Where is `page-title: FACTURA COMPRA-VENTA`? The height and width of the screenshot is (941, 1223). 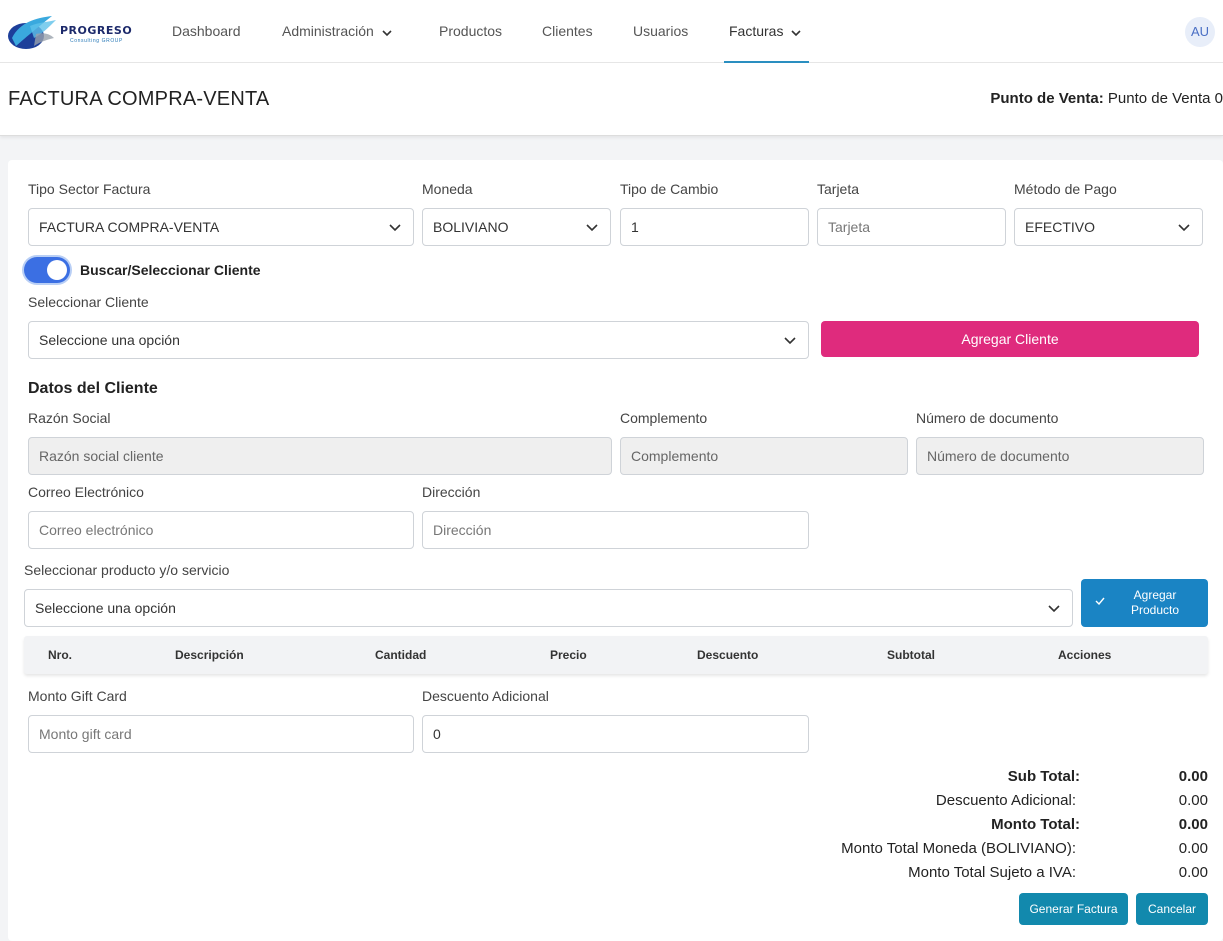
page-title: FACTURA COMPRA-VENTA is located at coordinates (139, 99).